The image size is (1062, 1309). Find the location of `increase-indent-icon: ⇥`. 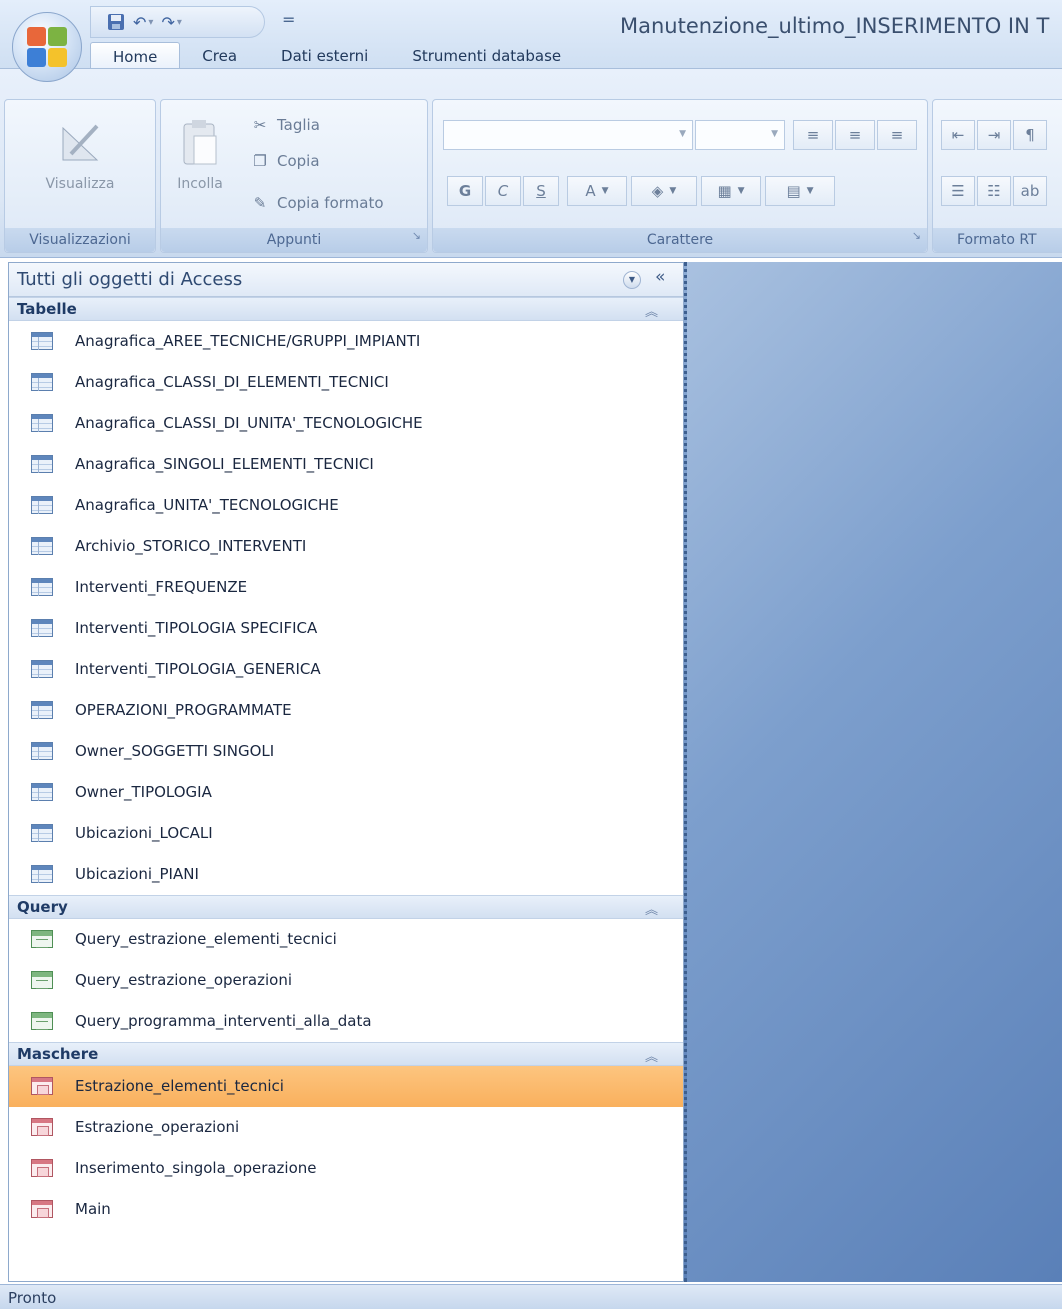

increase-indent-icon: ⇥ is located at coordinates (994, 135).